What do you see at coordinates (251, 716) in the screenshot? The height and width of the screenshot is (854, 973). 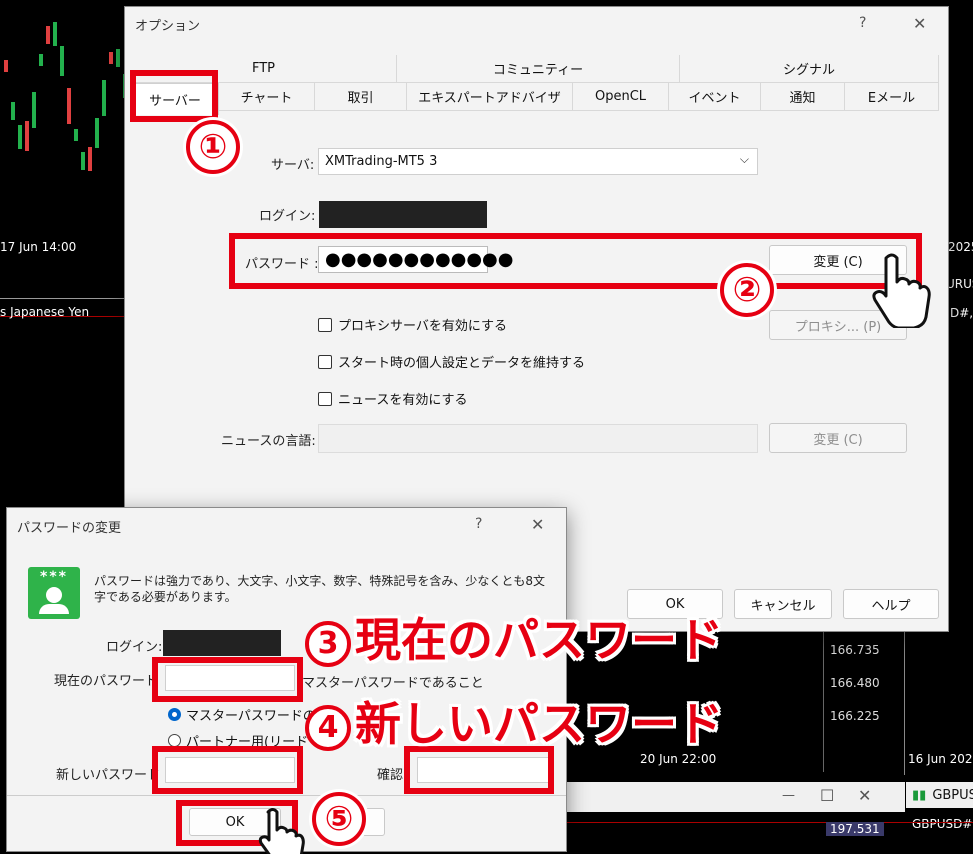 I see `master-password-radio-label: マスターパスワードの` at bounding box center [251, 716].